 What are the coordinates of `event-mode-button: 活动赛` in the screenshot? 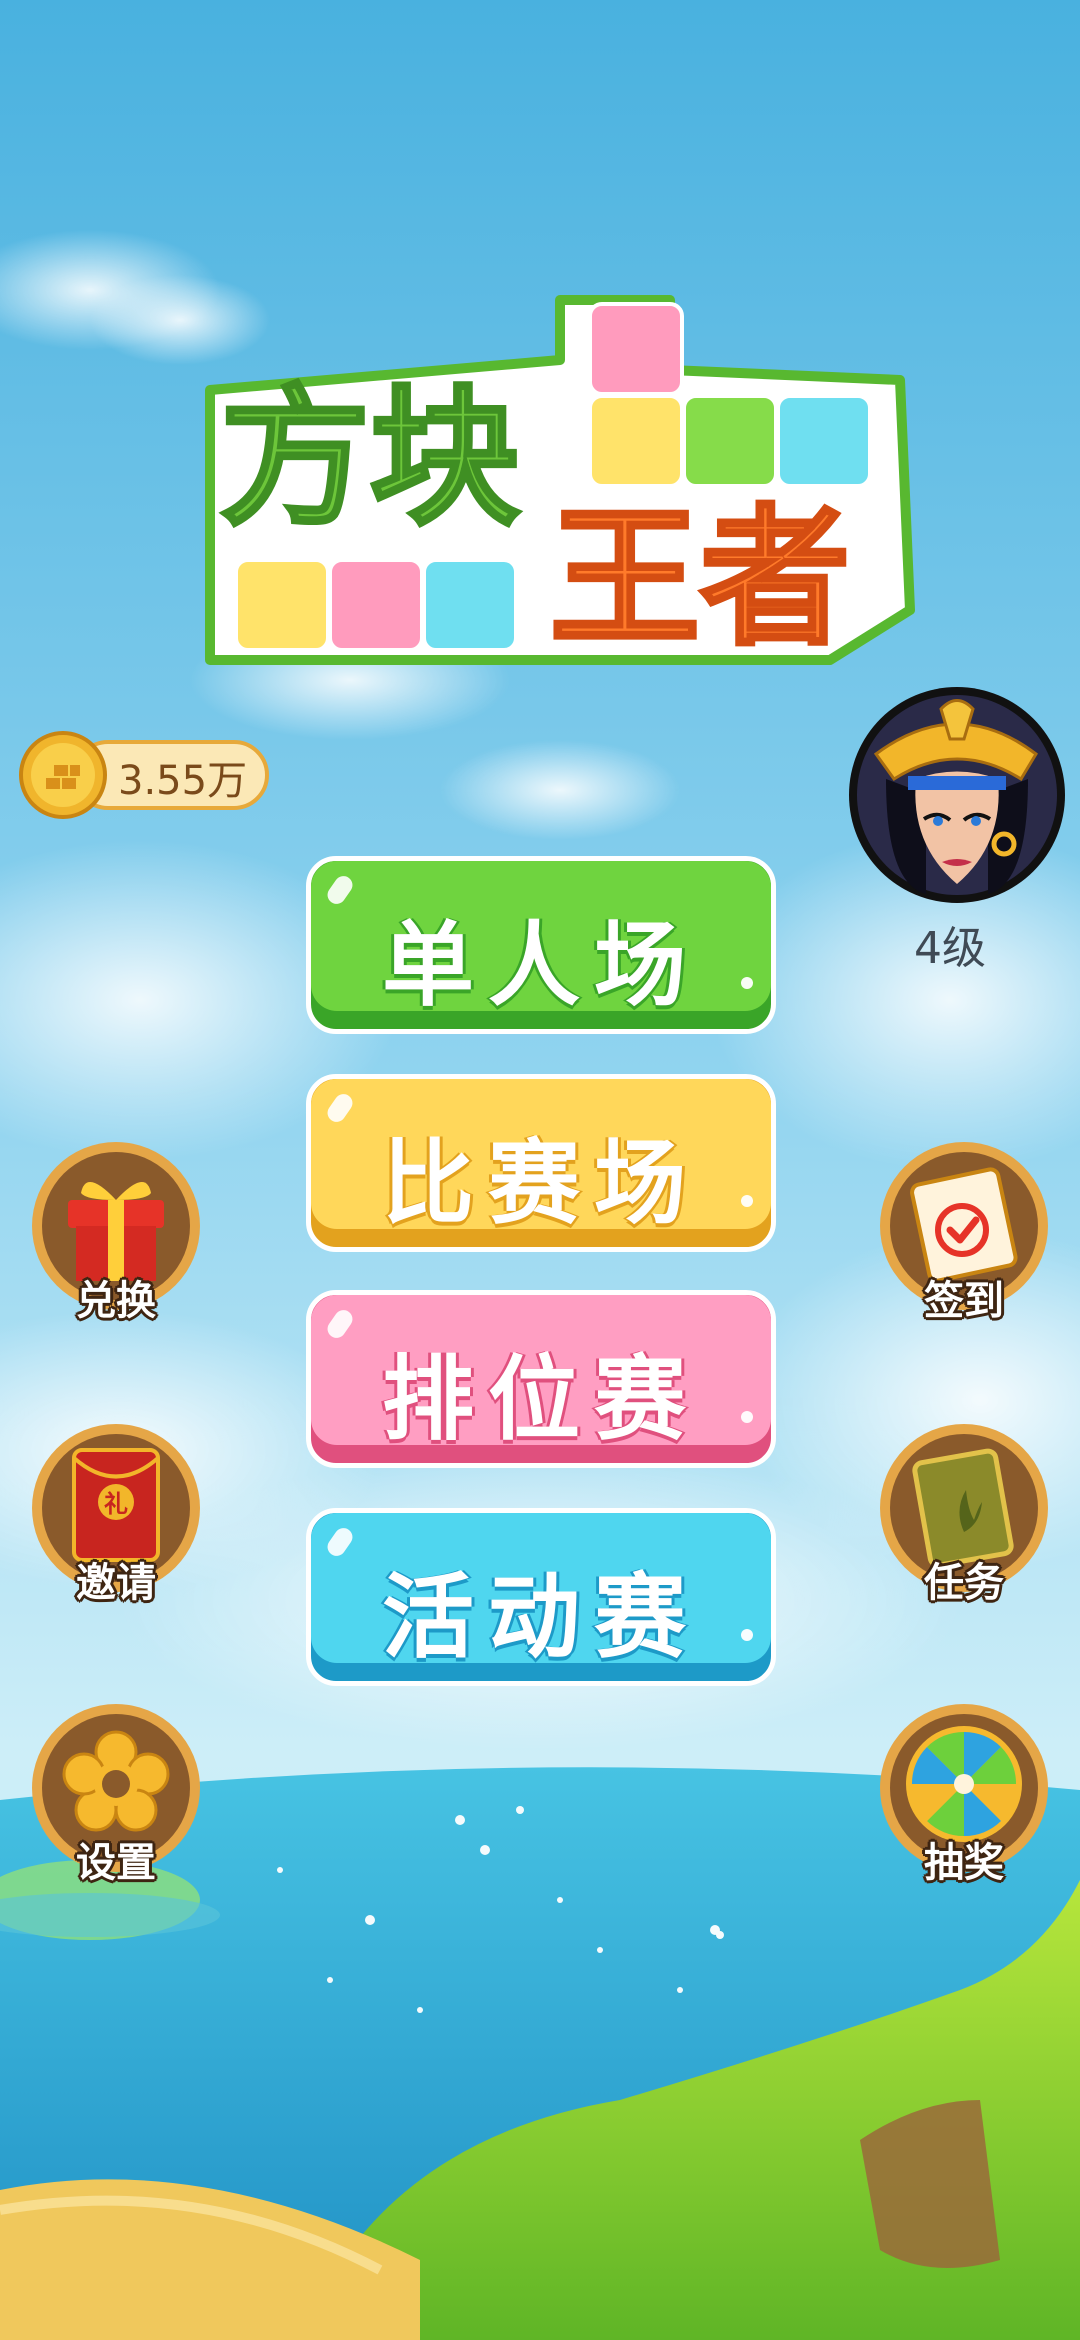 It's located at (541, 1597).